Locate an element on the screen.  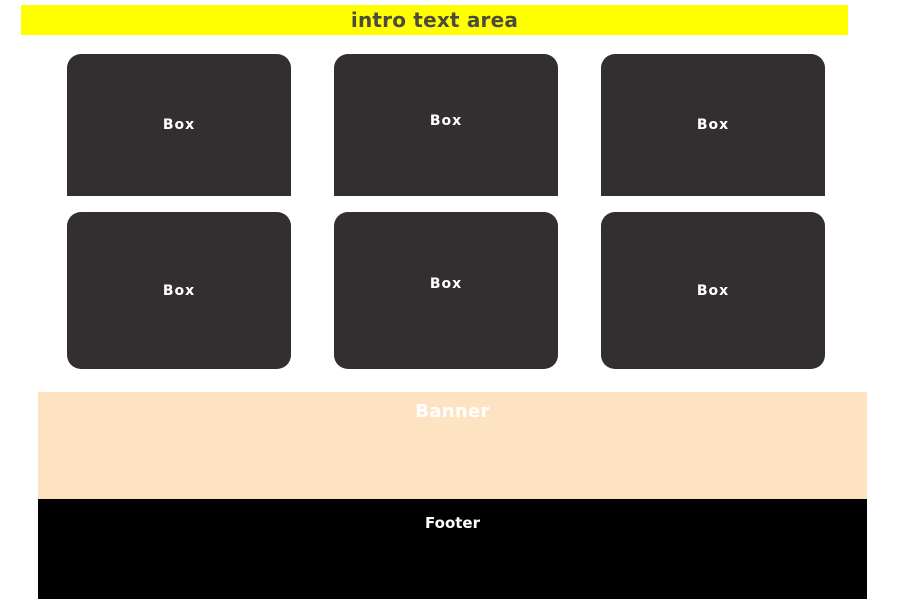
box-6: Box is located at coordinates (713, 290).